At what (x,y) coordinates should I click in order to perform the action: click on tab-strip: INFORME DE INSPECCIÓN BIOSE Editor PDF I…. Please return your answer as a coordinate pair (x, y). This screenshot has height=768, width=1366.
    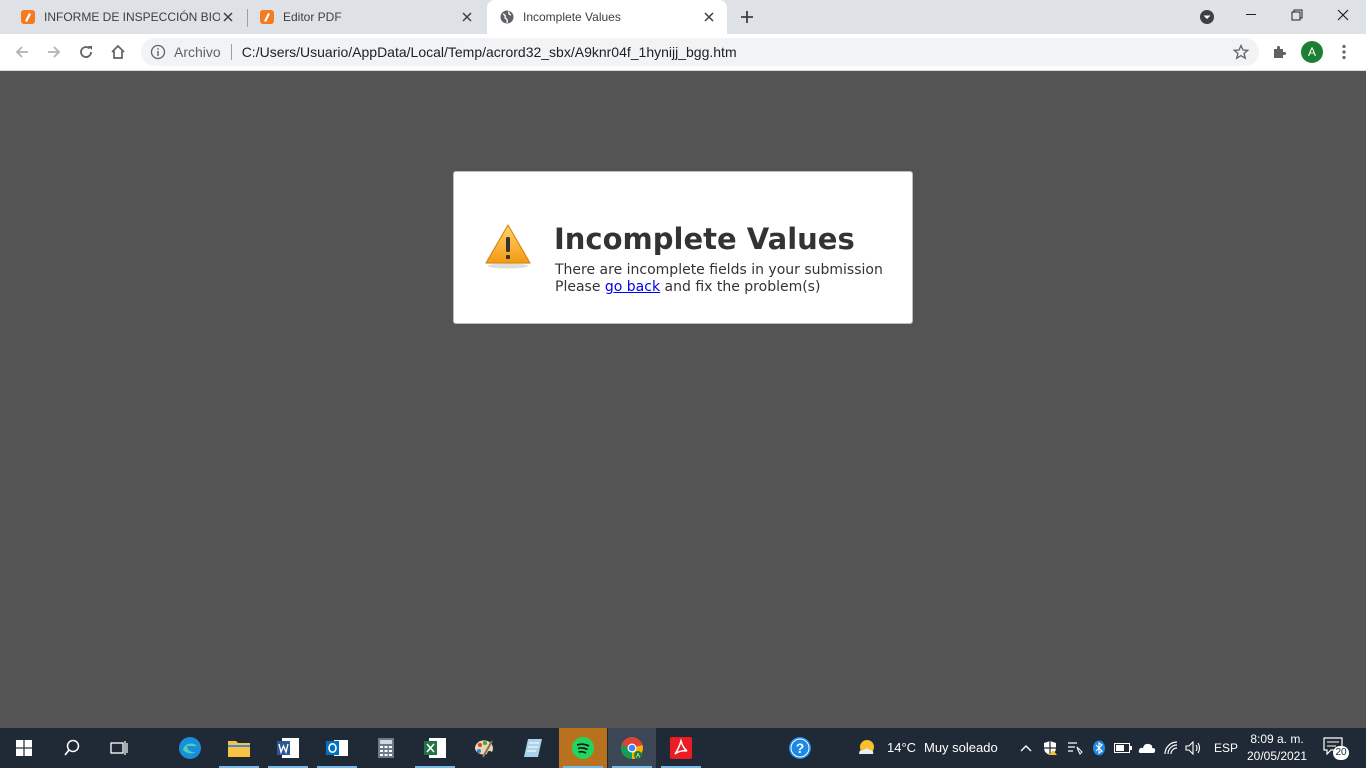
    Looking at the image, I should click on (683, 17).